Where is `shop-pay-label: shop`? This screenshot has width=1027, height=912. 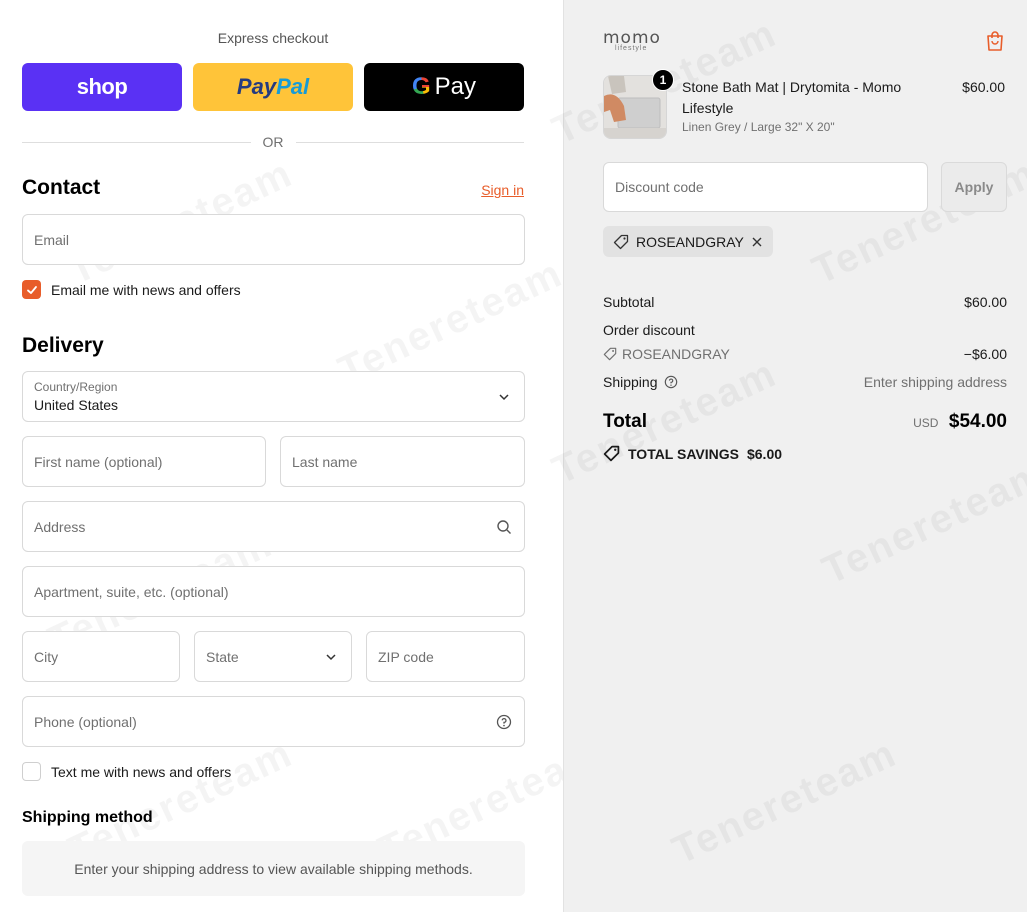 shop-pay-label: shop is located at coordinates (102, 86).